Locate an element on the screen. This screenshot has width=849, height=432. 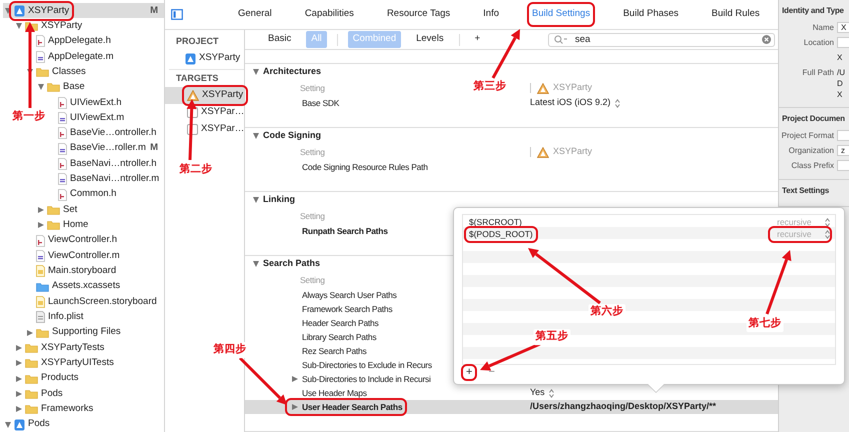
clear-icon is located at coordinates (766, 39).